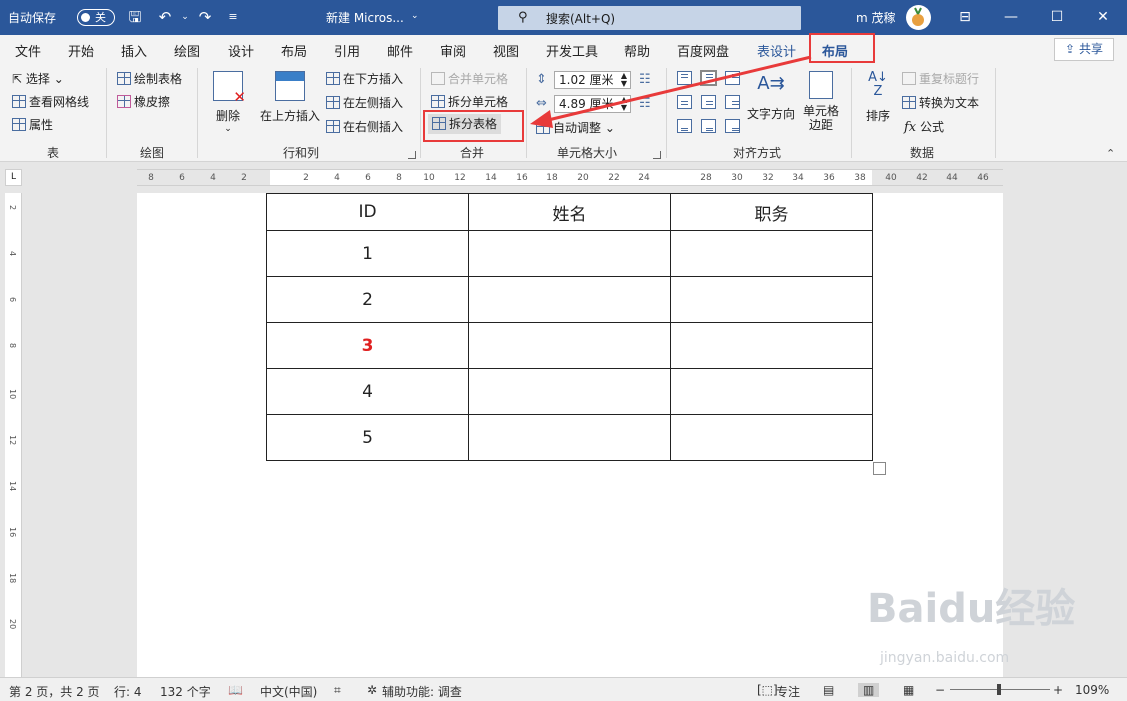 The image size is (1127, 701). Describe the element at coordinates (940, 690) in the screenshot. I see `zoom-out-icon: −` at that location.